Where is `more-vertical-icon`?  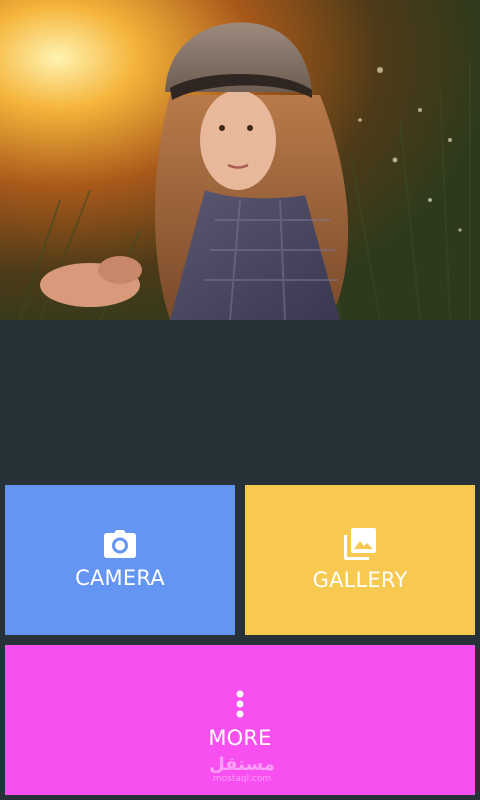 more-vertical-icon is located at coordinates (240, 704).